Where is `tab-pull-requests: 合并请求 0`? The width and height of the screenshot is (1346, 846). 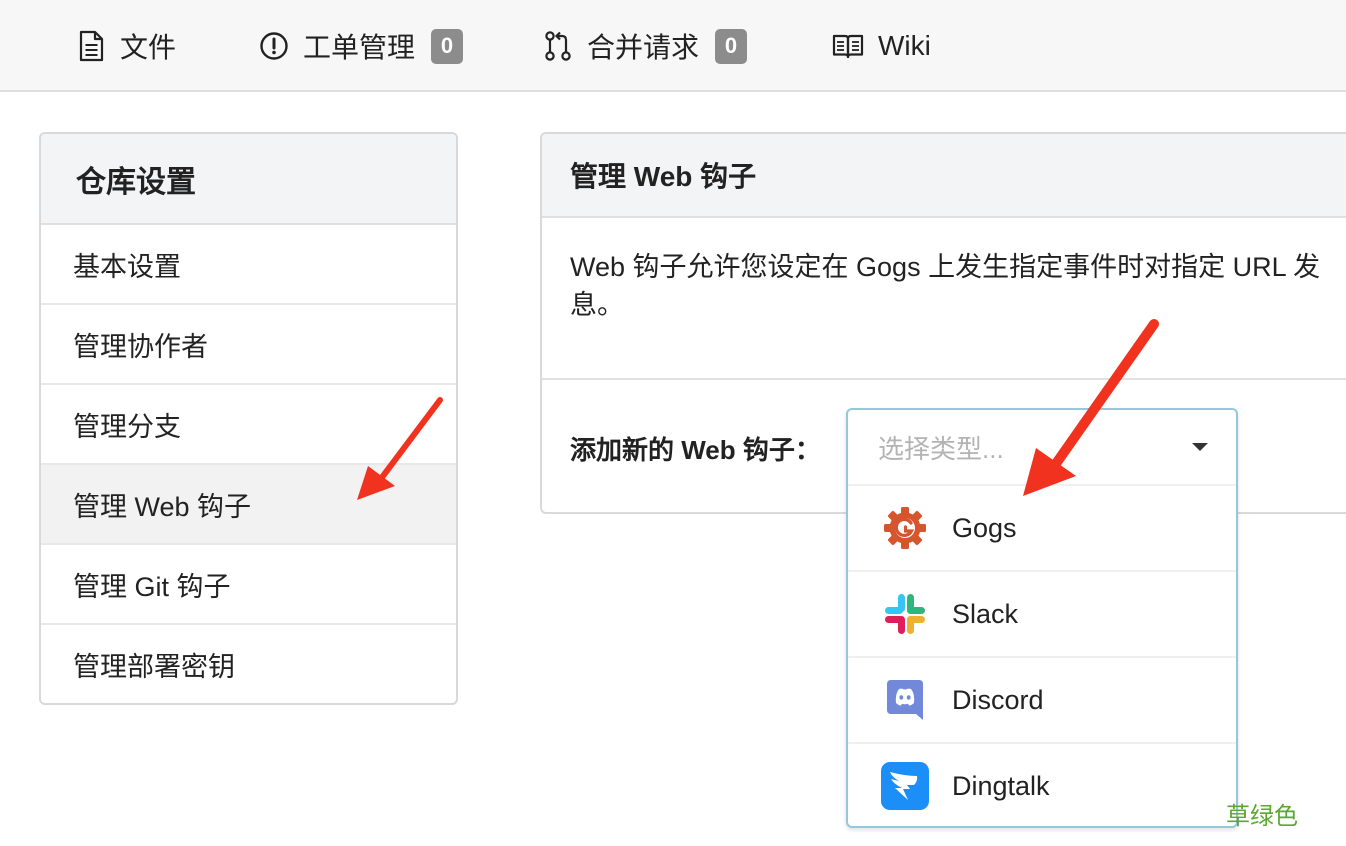
tab-pull-requests: 合并请求 0 is located at coordinates (645, 46).